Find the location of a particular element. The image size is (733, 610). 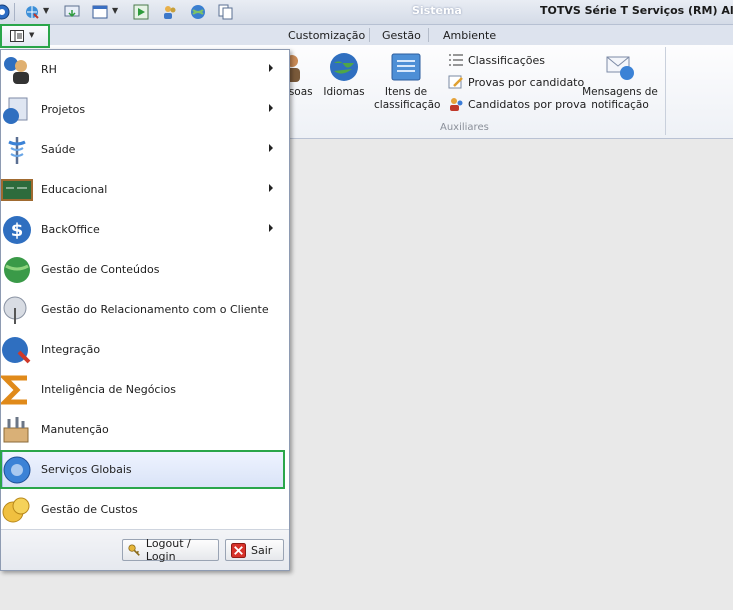

chalkboard-icon is located at coordinates (17, 190).